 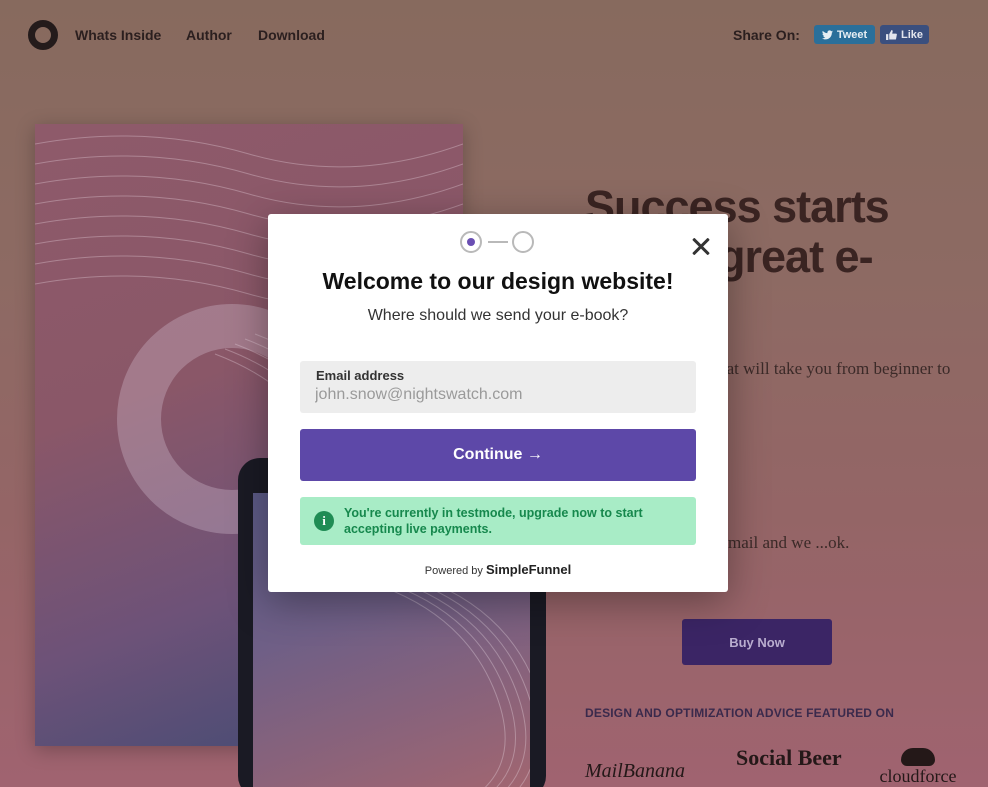 I want to click on continue-button: Continue →, so click(x=498, y=455).